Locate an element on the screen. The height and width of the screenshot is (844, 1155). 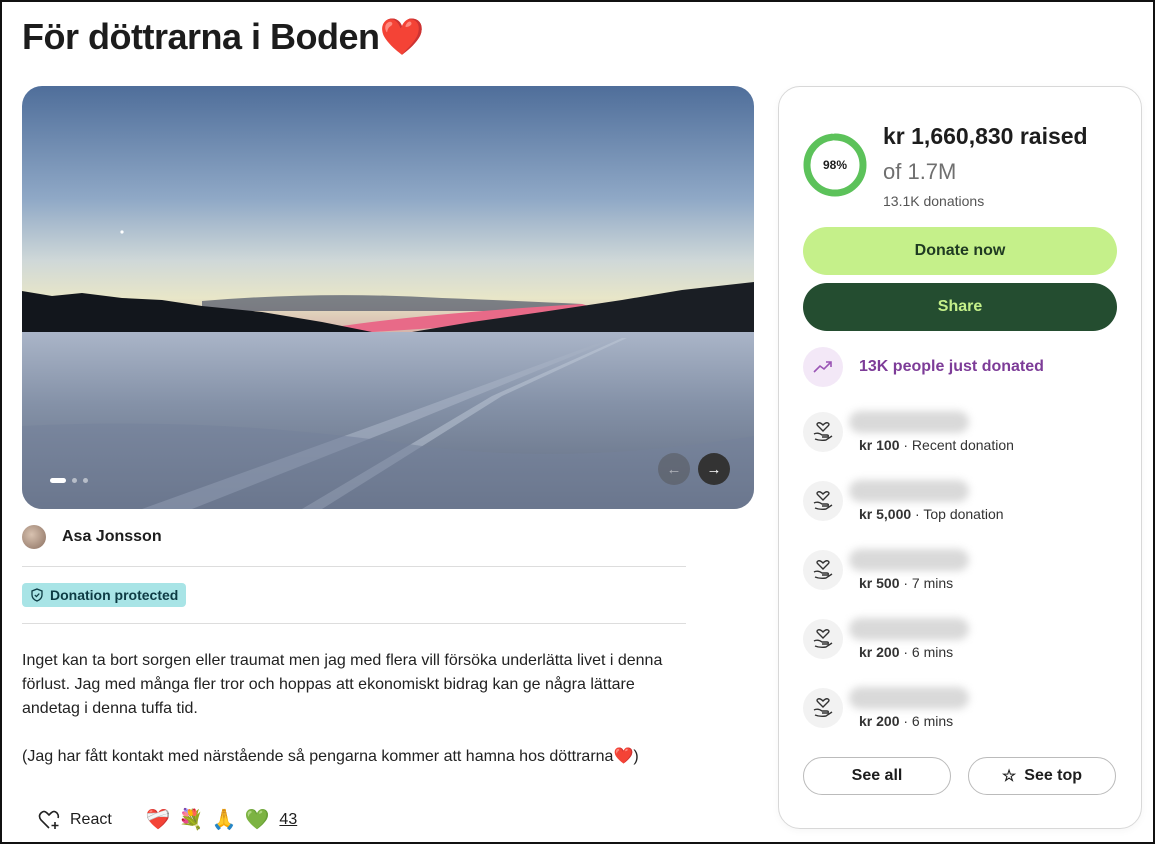
recent-donations-text: 13K people just donated is located at coordinates (951, 366).